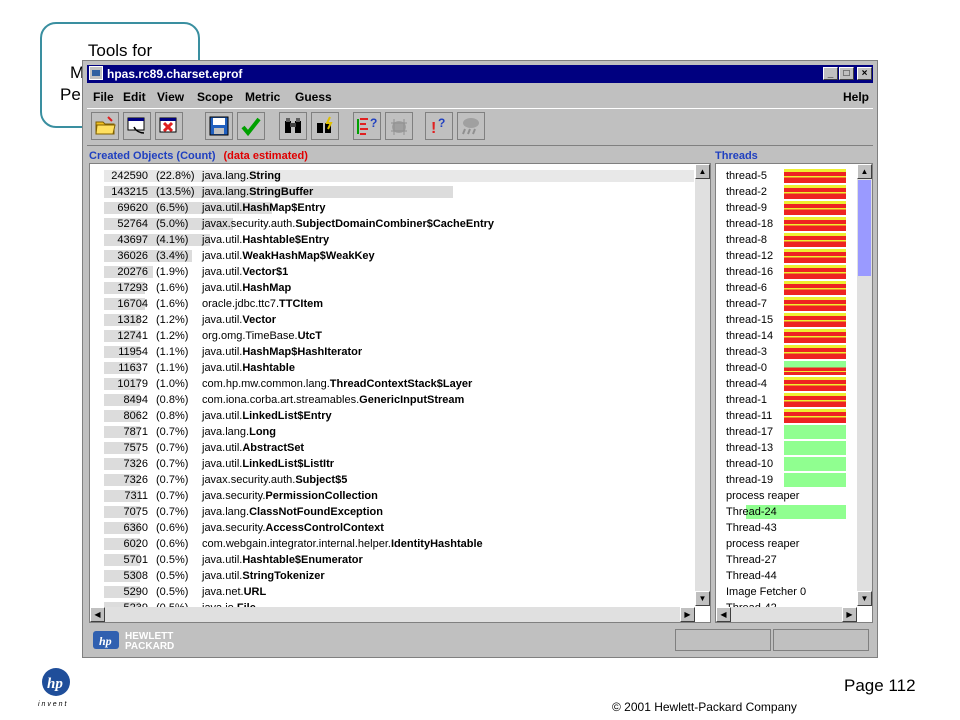 The image size is (960, 720). What do you see at coordinates (390, 576) in the screenshot?
I see `object-row: 5308 (0.5%) java.util.StringTokenizer` at bounding box center [390, 576].